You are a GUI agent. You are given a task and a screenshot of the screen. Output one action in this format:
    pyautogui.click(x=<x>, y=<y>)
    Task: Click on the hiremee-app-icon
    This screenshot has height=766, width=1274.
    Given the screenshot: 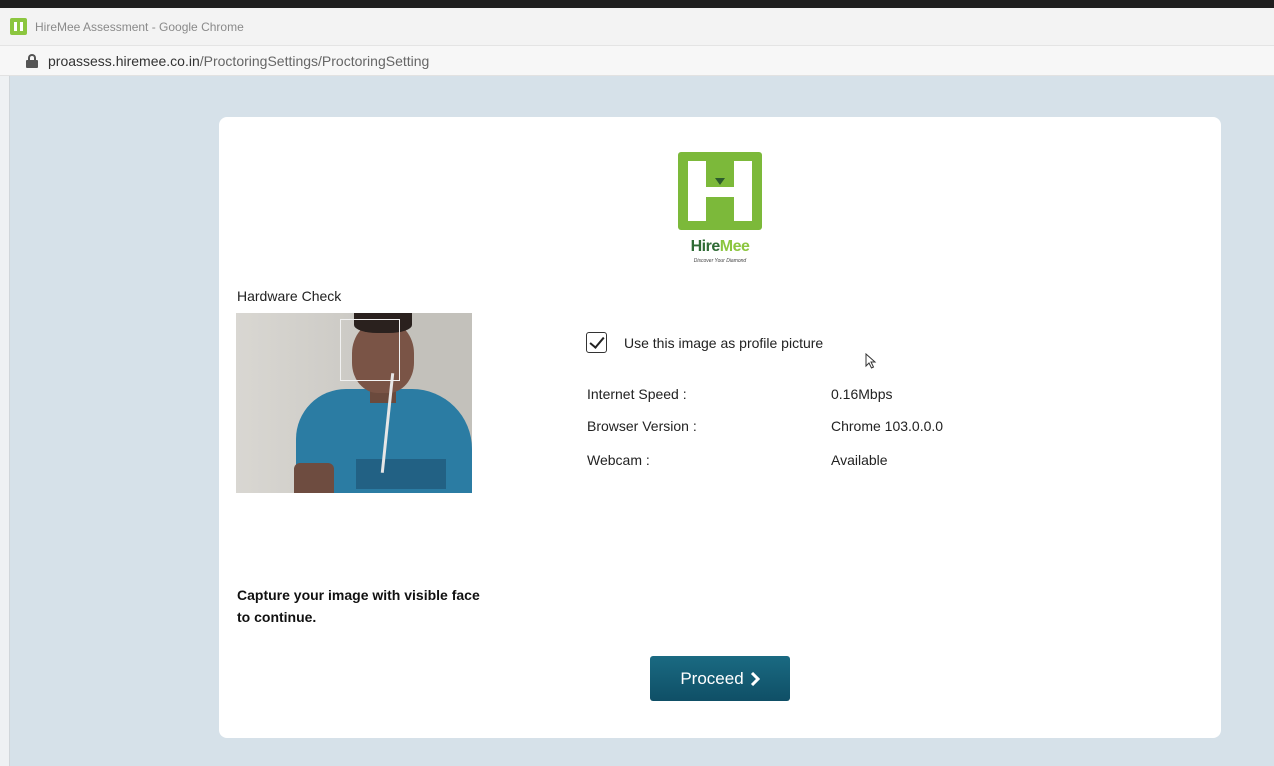 What is the action you would take?
    pyautogui.click(x=18, y=26)
    